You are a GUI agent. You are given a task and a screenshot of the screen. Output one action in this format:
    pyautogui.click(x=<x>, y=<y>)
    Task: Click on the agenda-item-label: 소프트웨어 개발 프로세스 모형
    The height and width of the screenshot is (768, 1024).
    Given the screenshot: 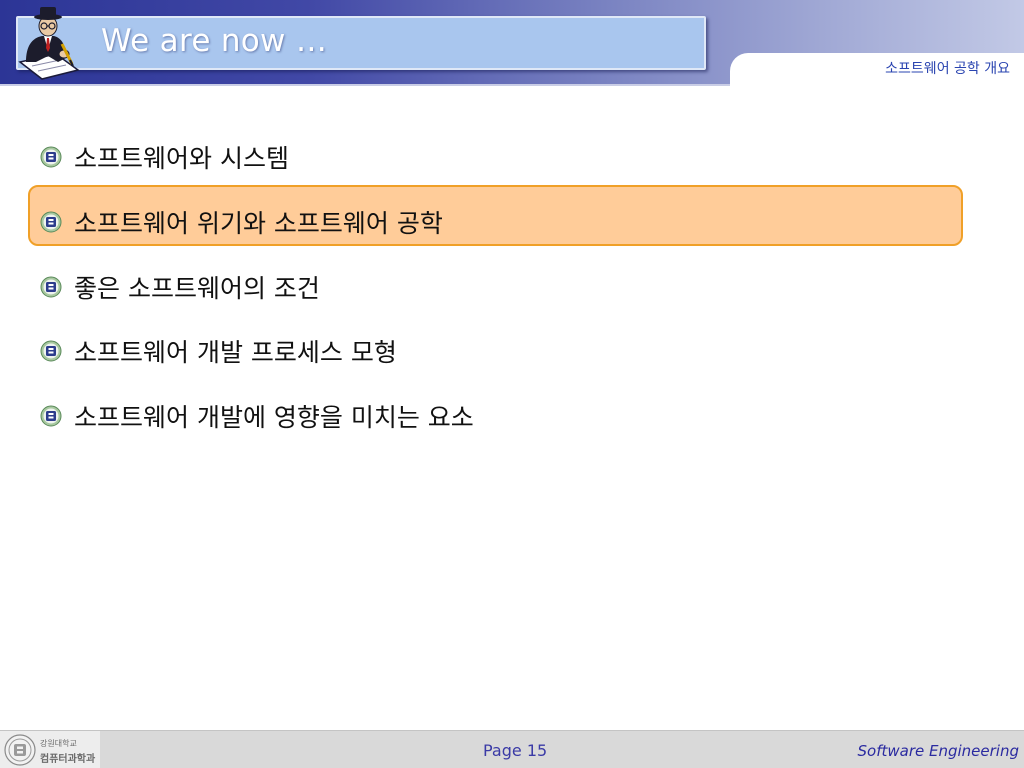 What is the action you would take?
    pyautogui.click(x=235, y=352)
    